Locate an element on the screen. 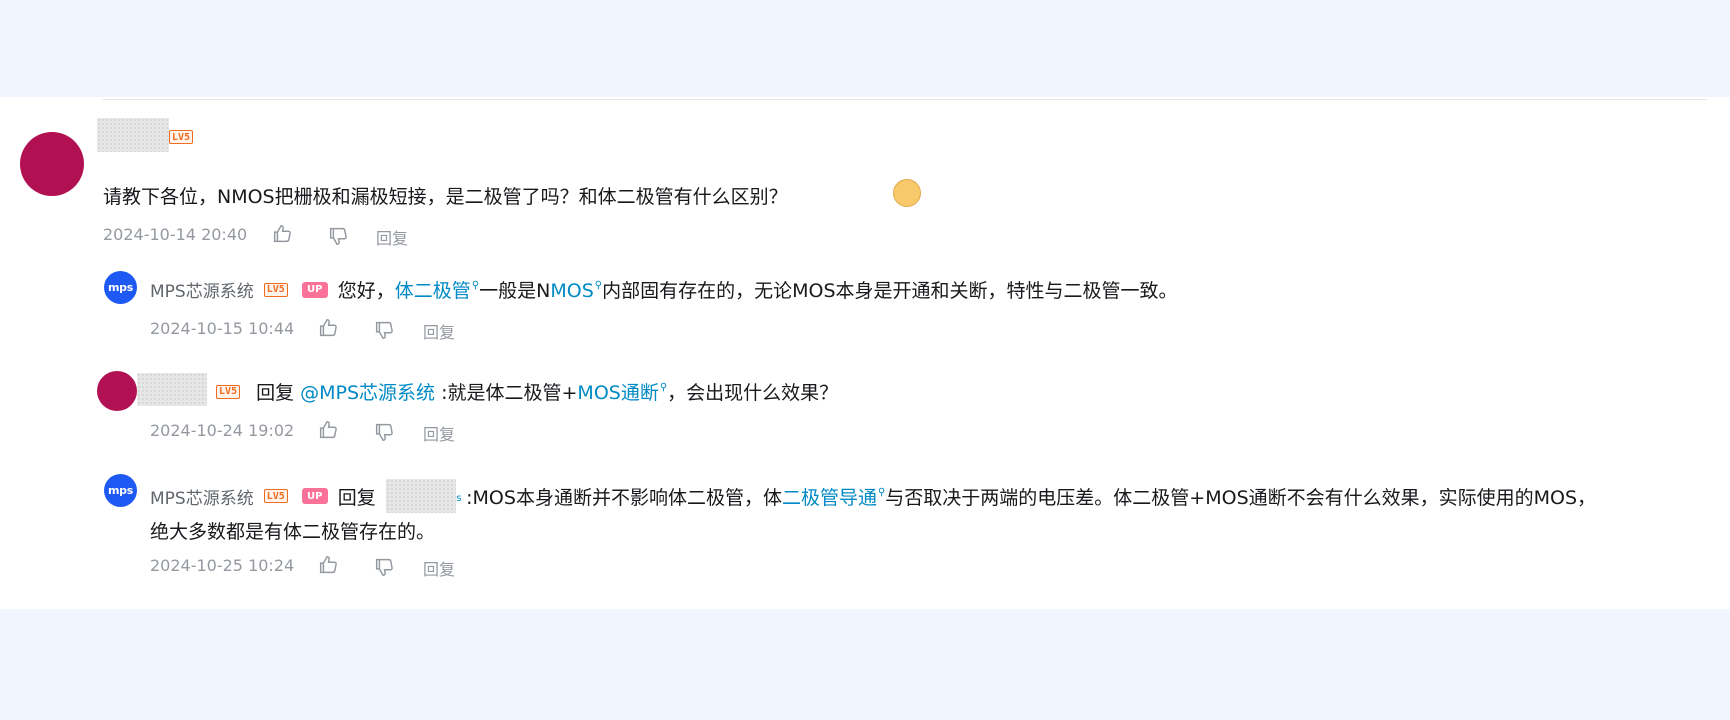 Image resolution: width=1730 pixels, height=720 pixels. text-part: 您好， is located at coordinates (366, 291).